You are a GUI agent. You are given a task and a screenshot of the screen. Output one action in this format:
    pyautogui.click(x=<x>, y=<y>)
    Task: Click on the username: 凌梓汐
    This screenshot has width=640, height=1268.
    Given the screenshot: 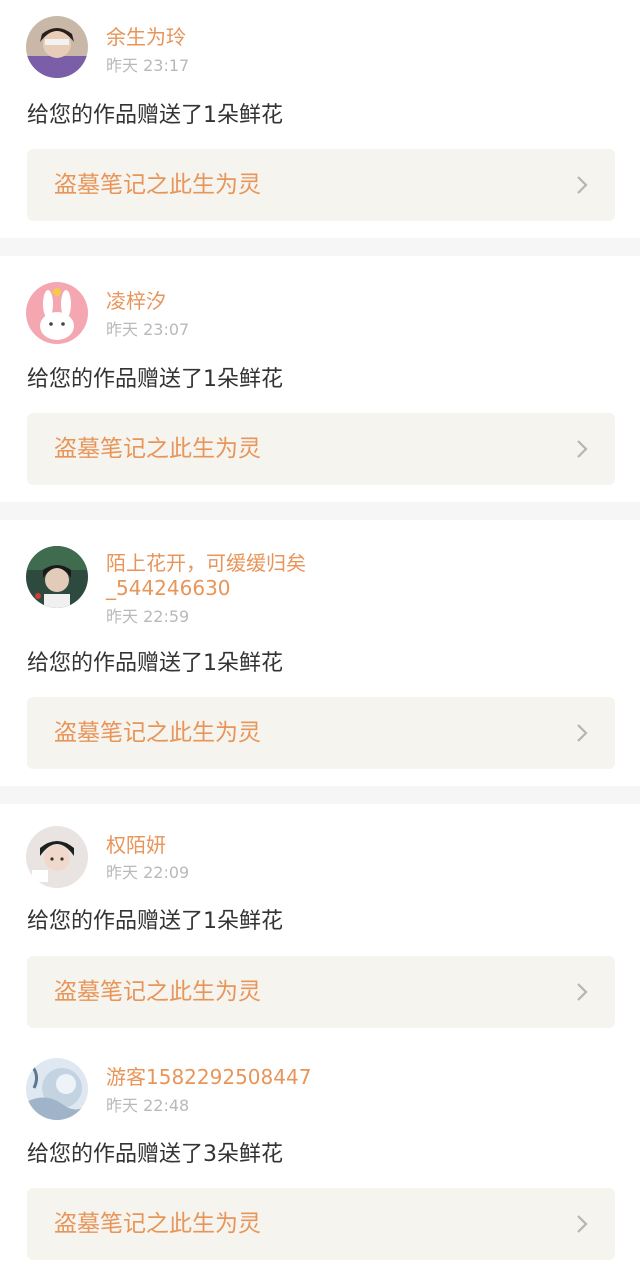 What is the action you would take?
    pyautogui.click(x=136, y=301)
    